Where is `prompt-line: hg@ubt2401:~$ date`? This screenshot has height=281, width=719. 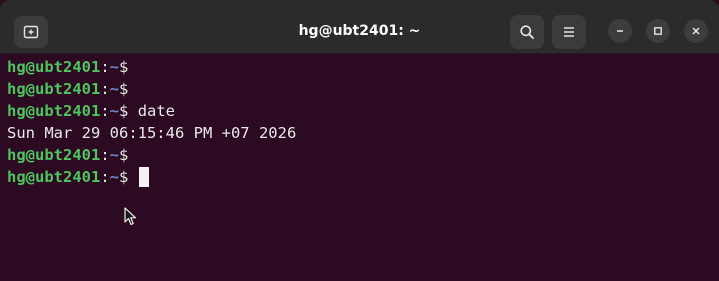
prompt-line: hg@ubt2401:~$ date is located at coordinates (363, 111).